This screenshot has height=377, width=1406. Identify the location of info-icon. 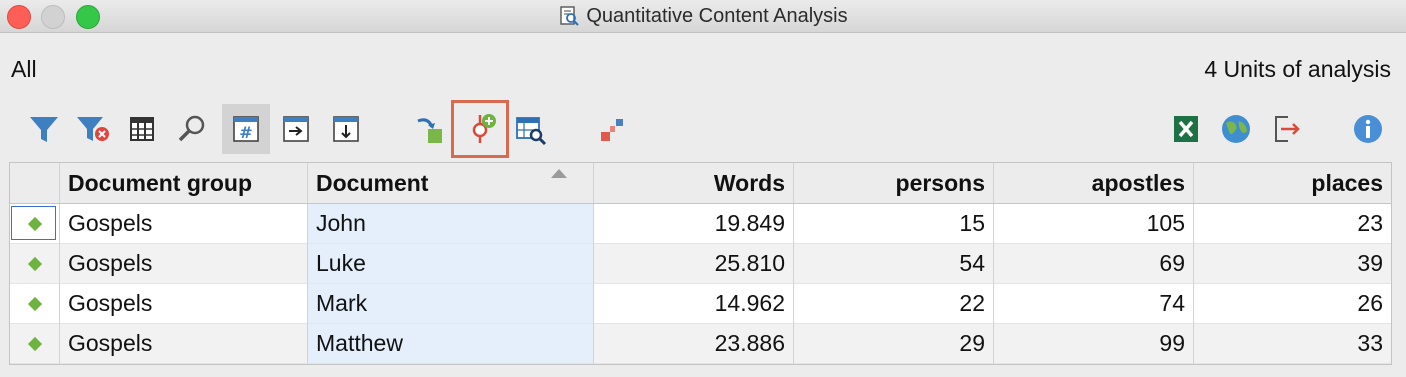
(1368, 129).